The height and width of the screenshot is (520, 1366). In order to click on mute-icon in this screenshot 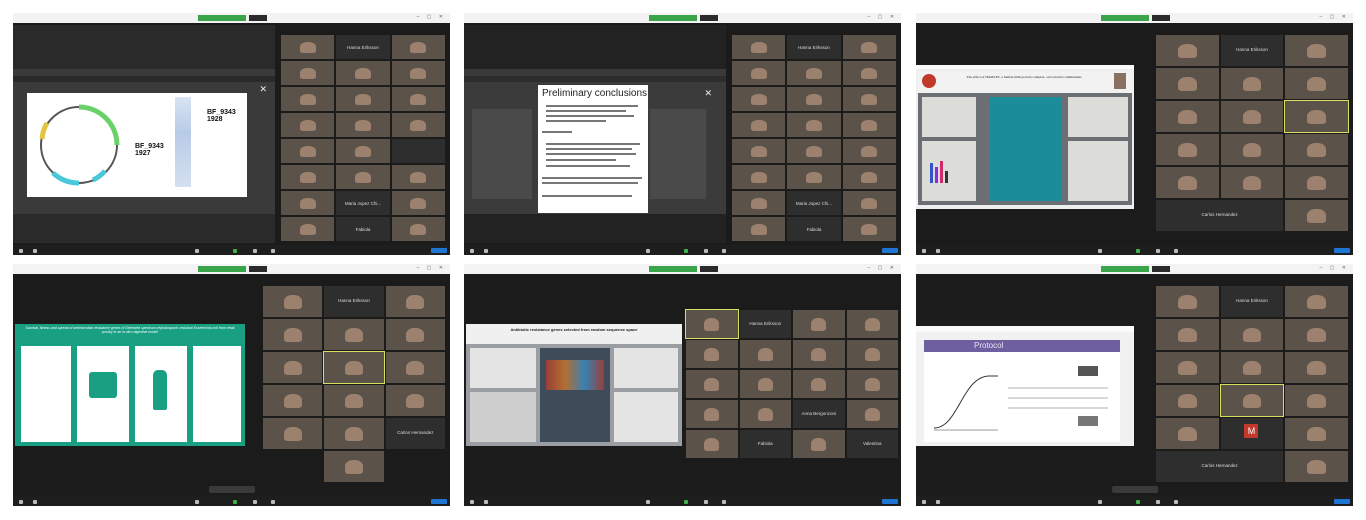, I will do `click(21, 251)`.